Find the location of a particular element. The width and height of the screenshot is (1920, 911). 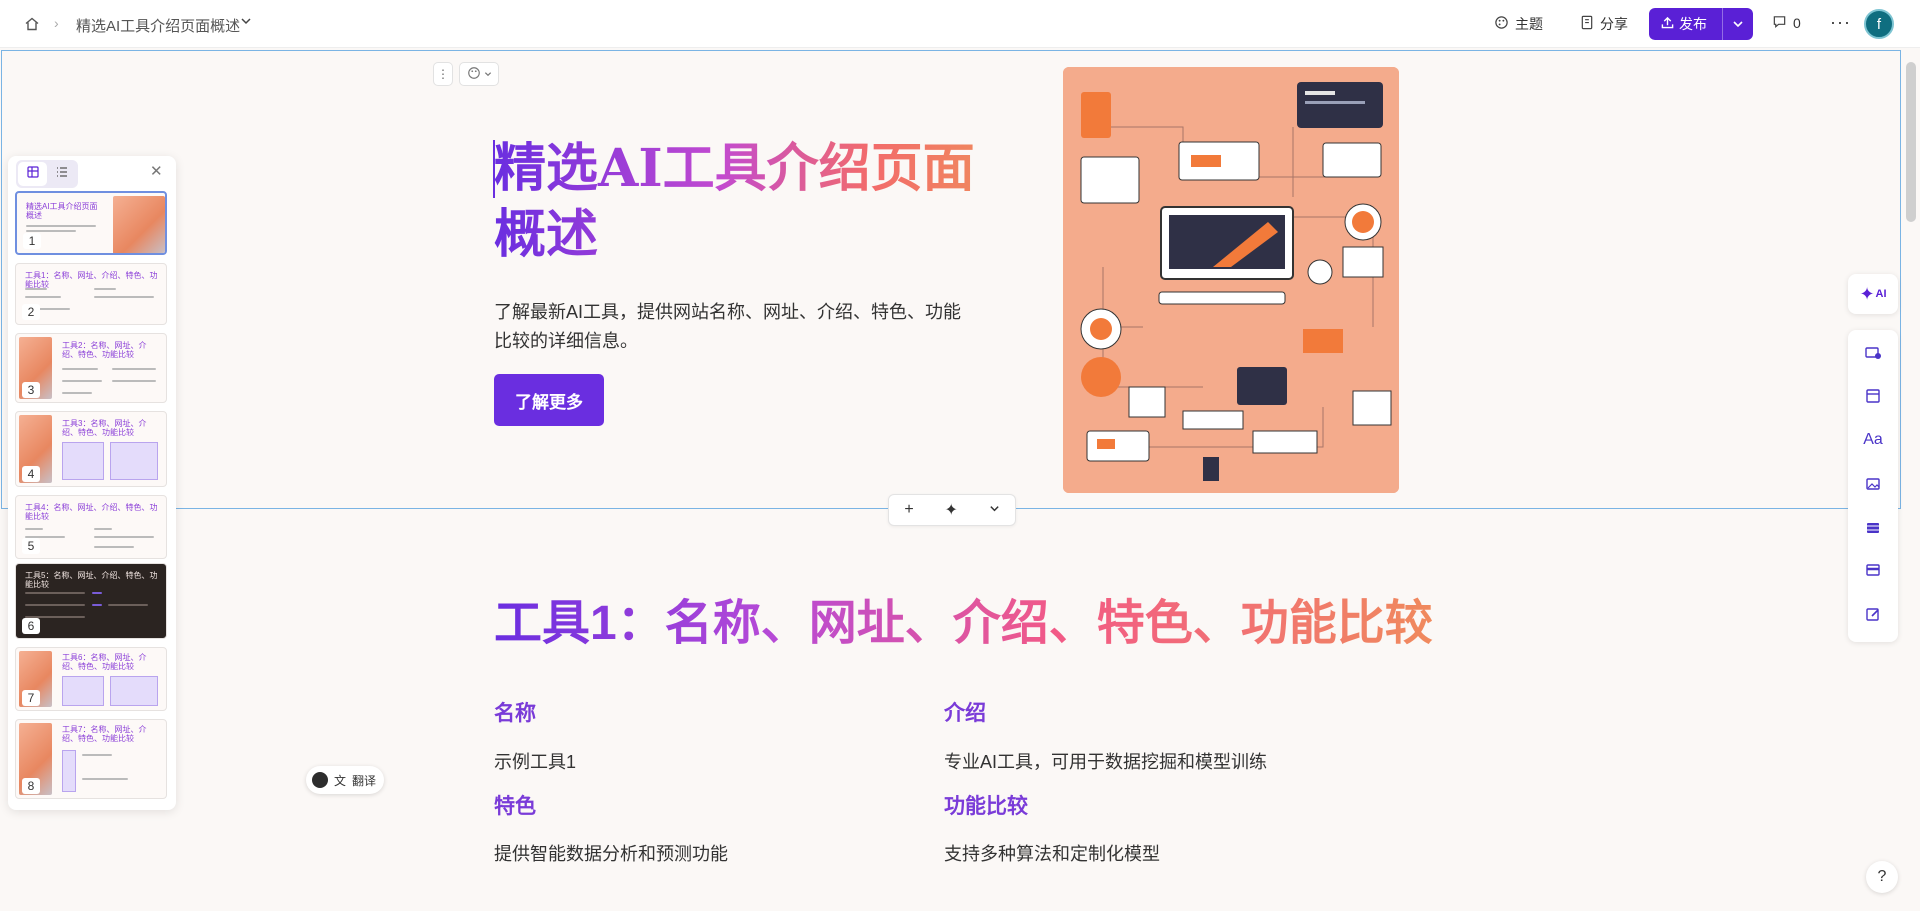

document-title: 精选AI工具介绍页面概述 is located at coordinates (158, 25).